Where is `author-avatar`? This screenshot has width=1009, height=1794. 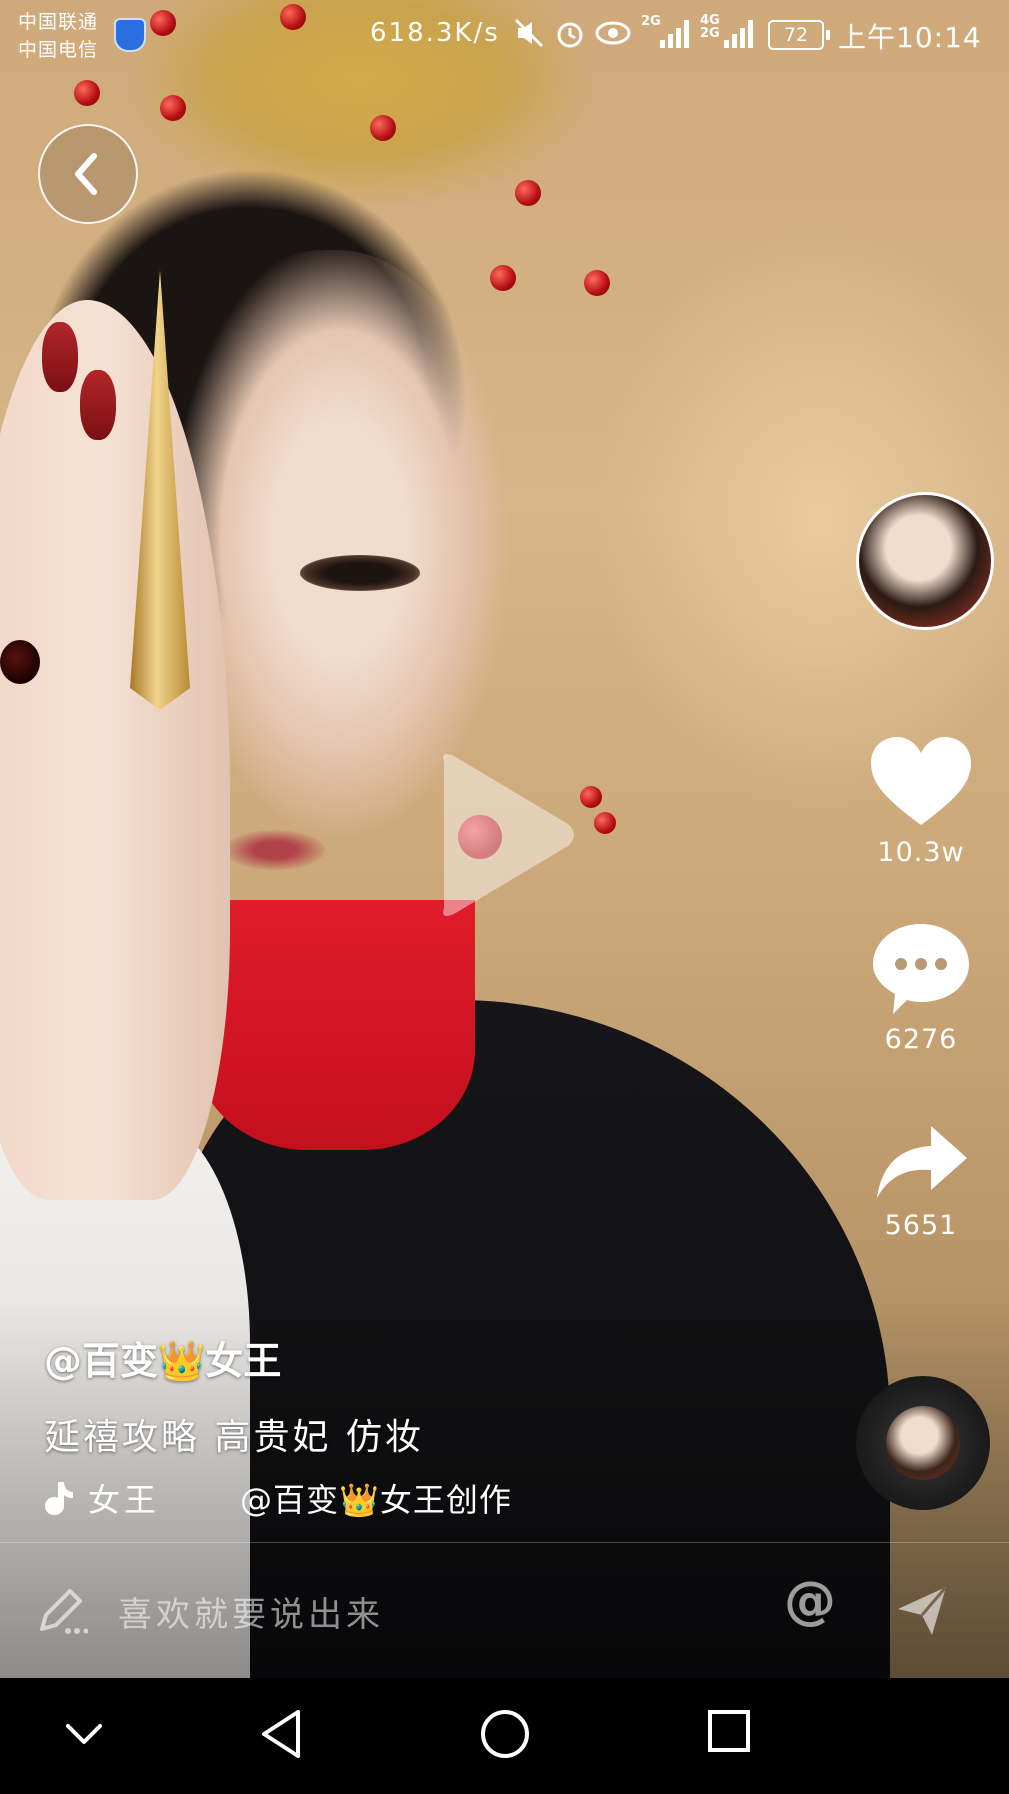 author-avatar is located at coordinates (925, 561).